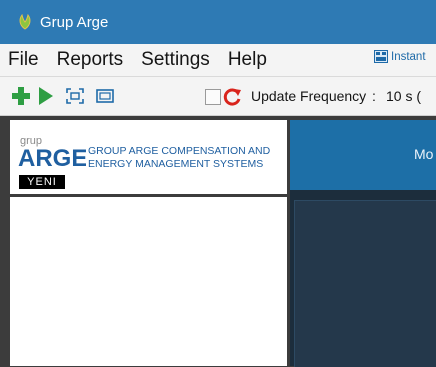  I want to click on window-title: Grup Arge, so click(74, 22).